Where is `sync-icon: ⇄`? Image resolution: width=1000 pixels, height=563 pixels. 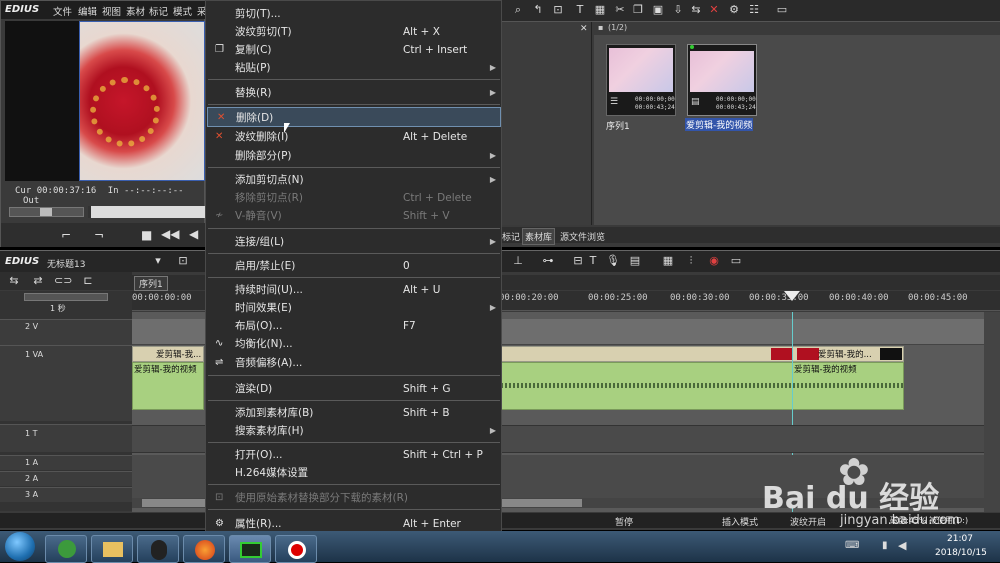
sync-icon: ⇄ is located at coordinates (38, 281).